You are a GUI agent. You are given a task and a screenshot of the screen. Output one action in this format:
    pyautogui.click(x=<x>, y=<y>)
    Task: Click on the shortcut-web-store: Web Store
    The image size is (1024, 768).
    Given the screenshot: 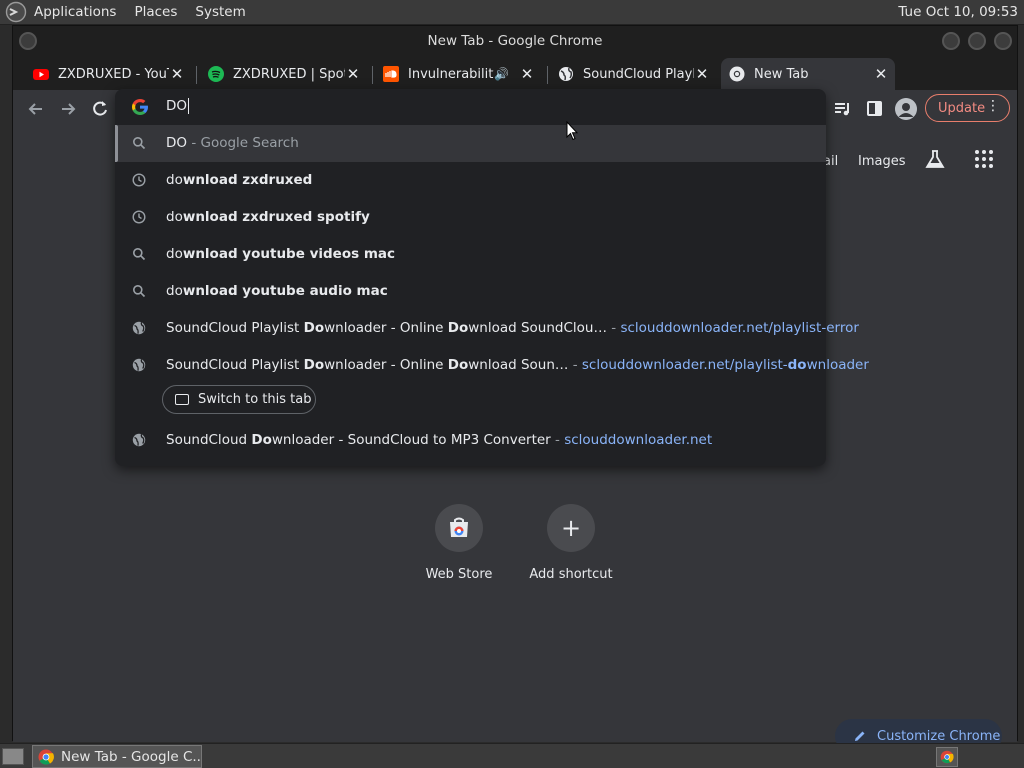 What is the action you would take?
    pyautogui.click(x=459, y=543)
    